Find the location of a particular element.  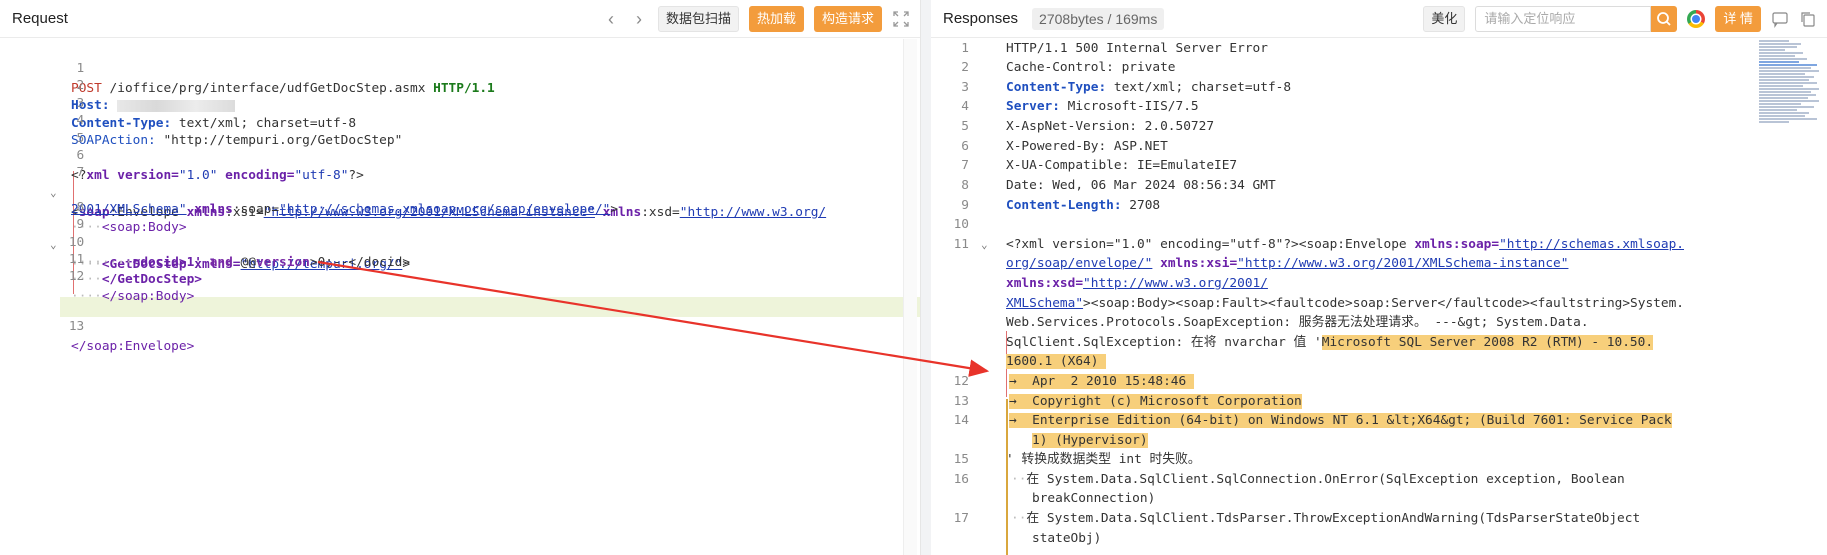

next-arrow-icon: › is located at coordinates (639, 19).